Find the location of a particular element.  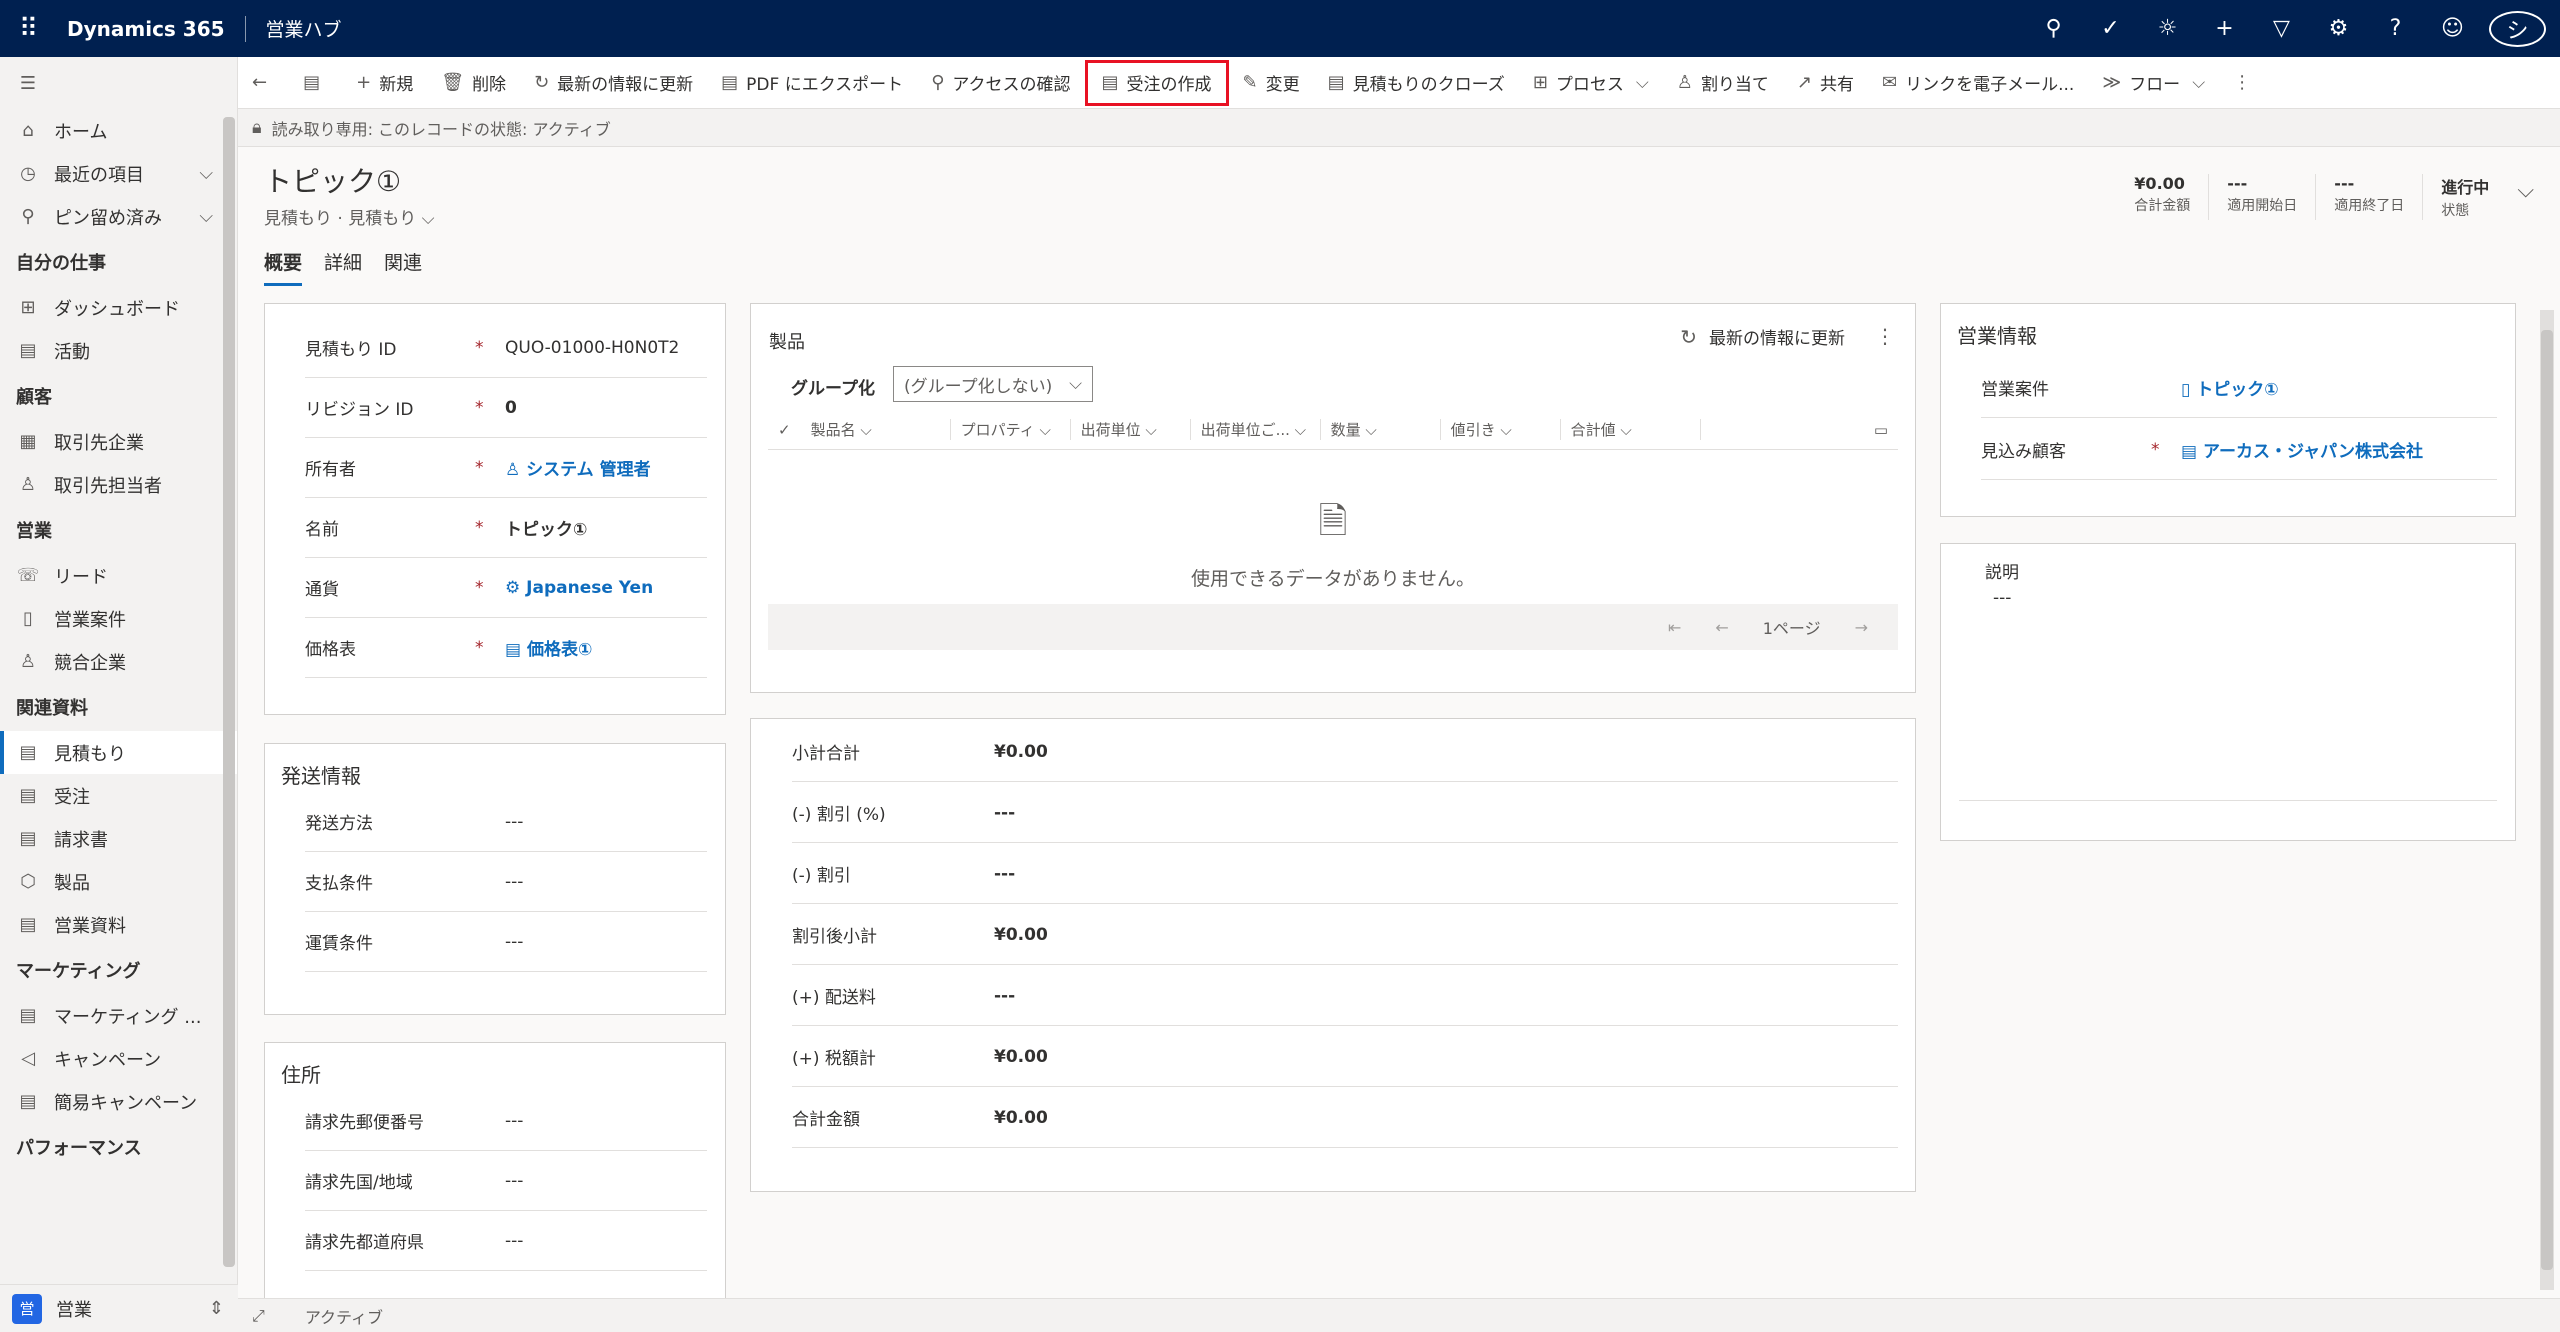

hamburger-icon: ☰ is located at coordinates (28, 83).